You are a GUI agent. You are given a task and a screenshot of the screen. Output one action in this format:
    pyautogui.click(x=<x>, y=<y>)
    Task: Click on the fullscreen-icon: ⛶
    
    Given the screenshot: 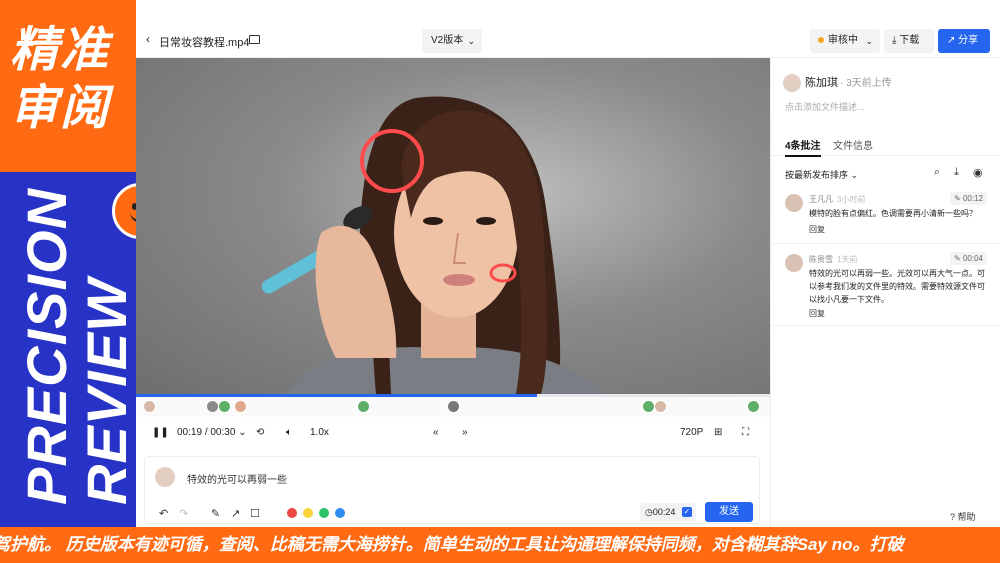 What is the action you would take?
    pyautogui.click(x=745, y=432)
    